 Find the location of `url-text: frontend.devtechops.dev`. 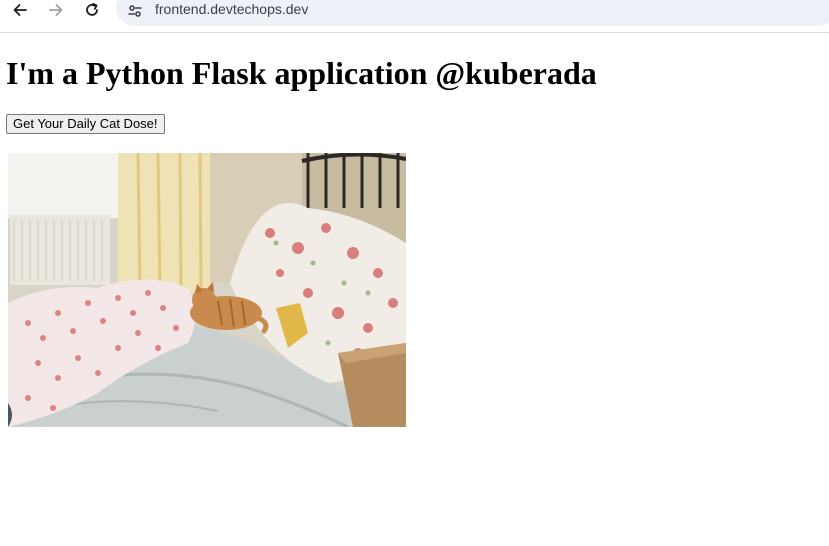

url-text: frontend.devtechops.dev is located at coordinates (231, 9).